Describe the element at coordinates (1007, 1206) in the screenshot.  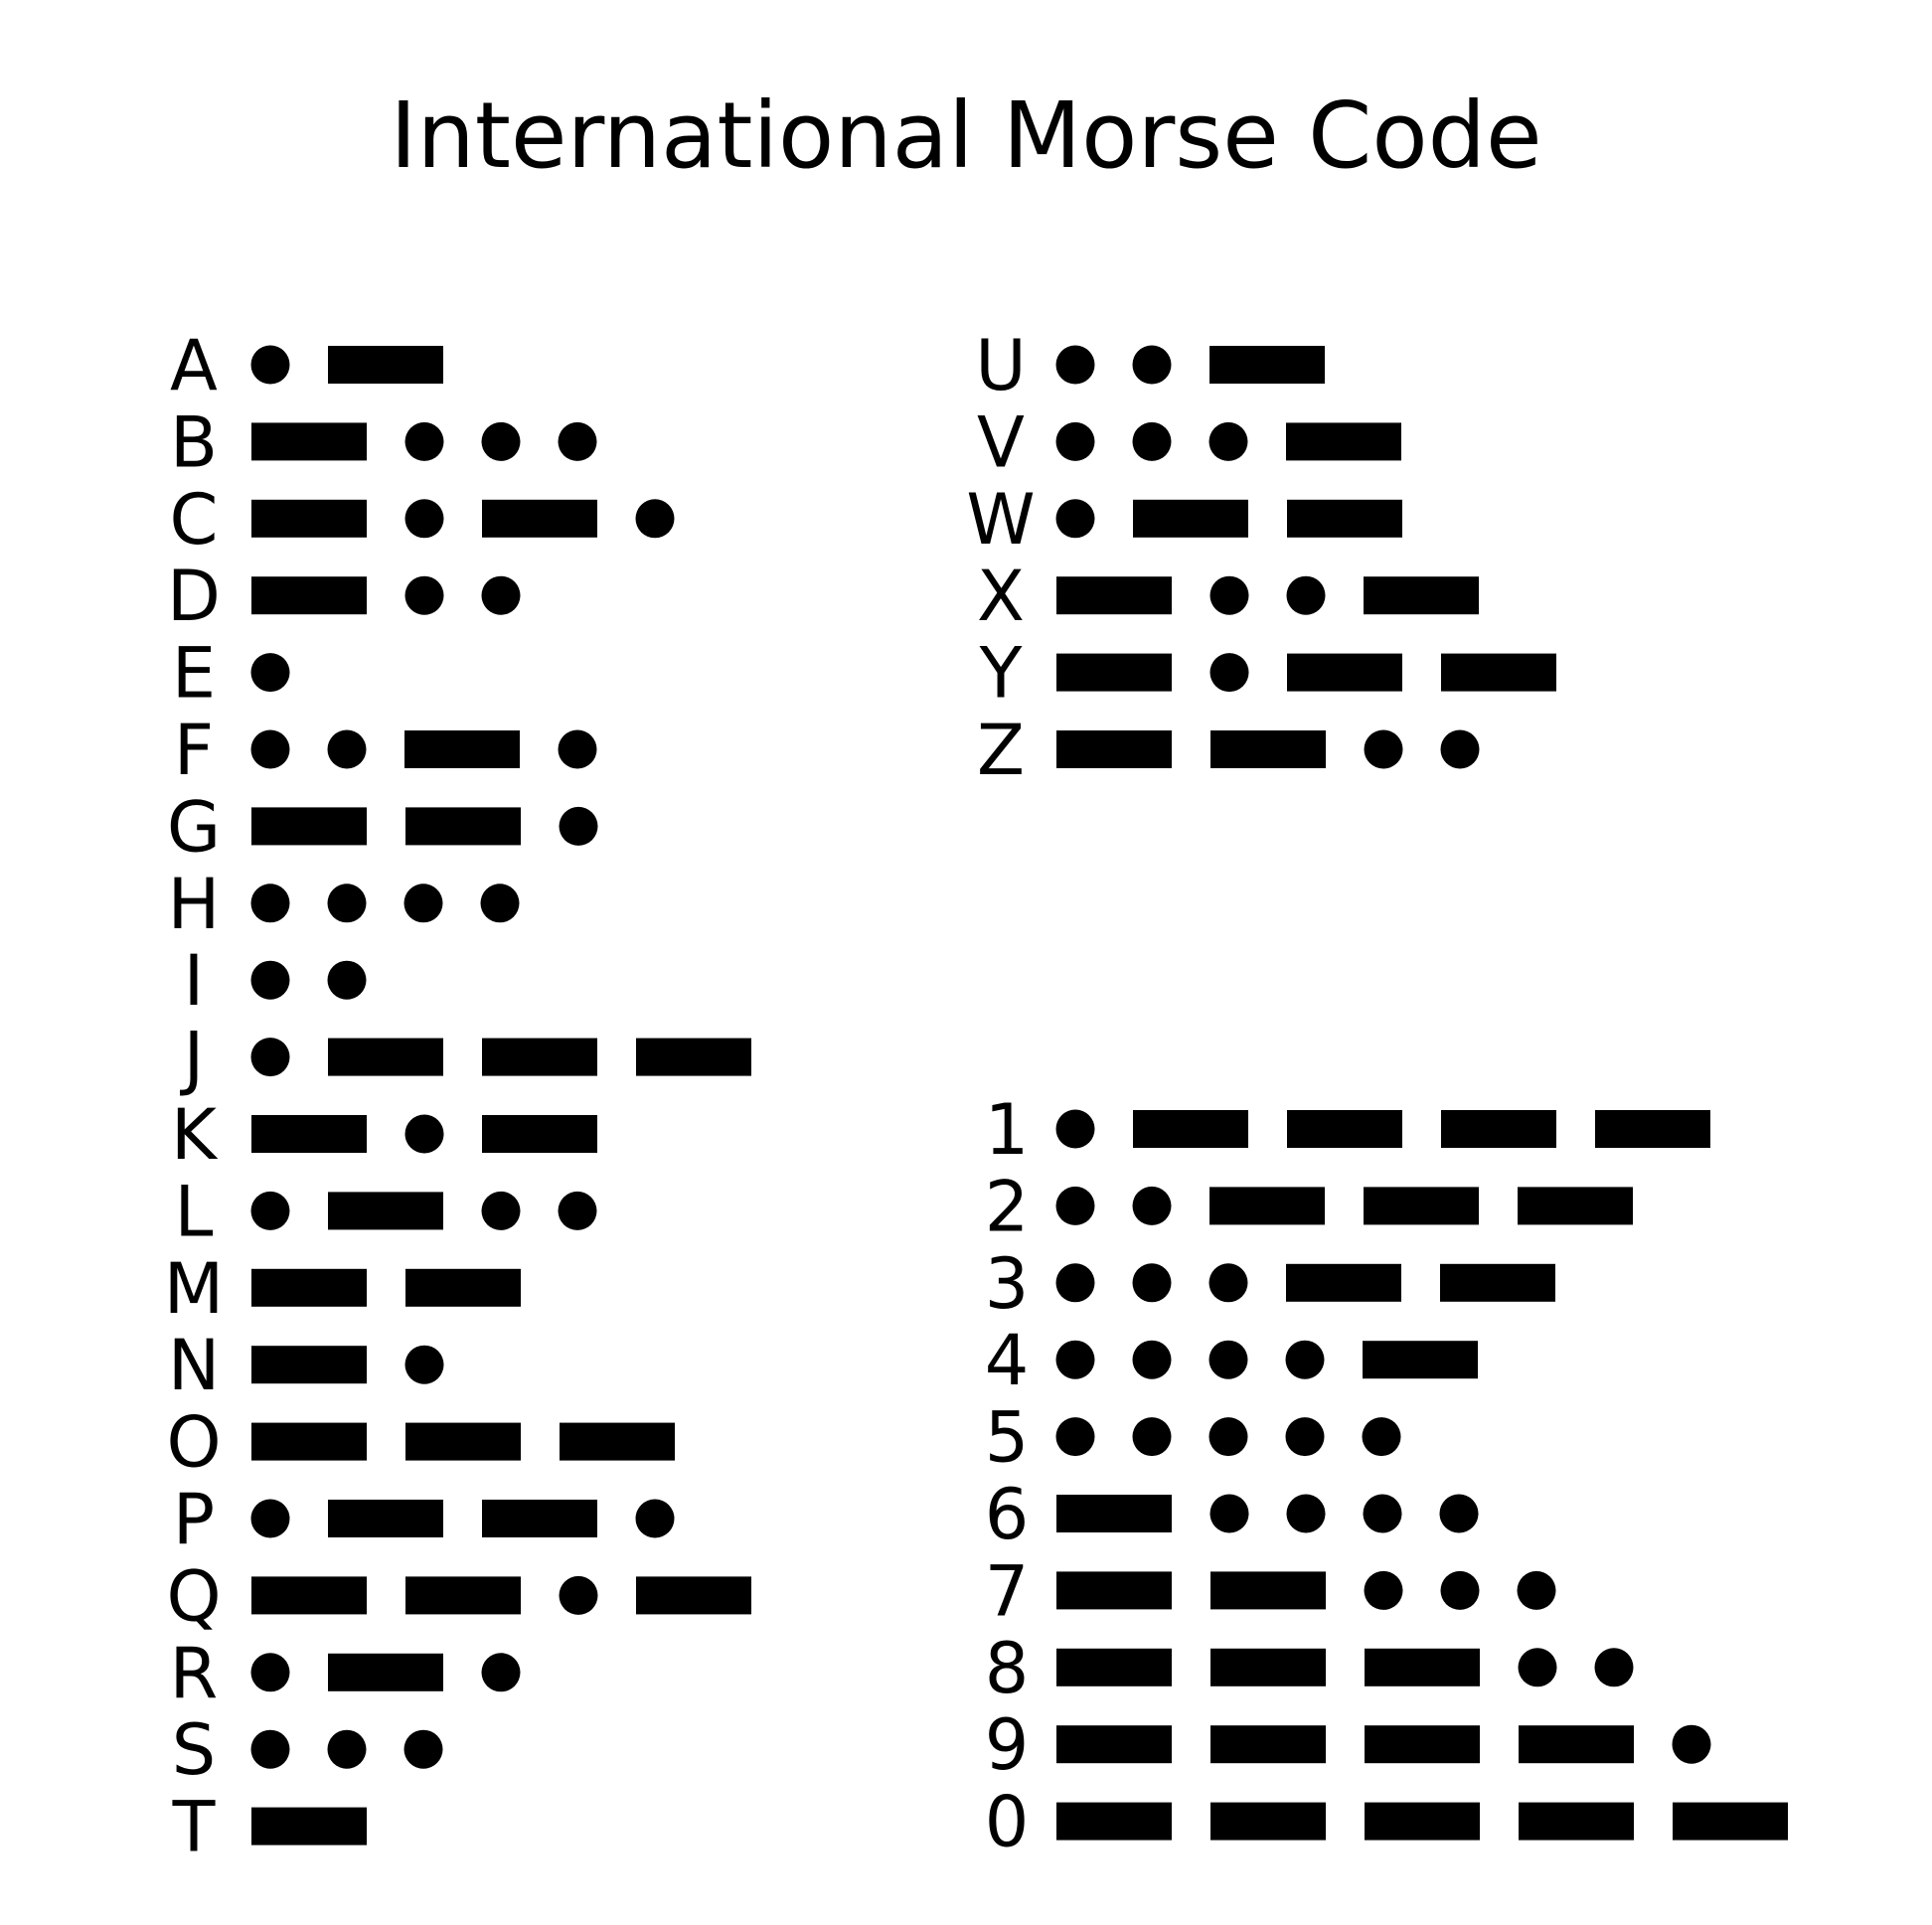
I see `morse-char-label: 2` at that location.